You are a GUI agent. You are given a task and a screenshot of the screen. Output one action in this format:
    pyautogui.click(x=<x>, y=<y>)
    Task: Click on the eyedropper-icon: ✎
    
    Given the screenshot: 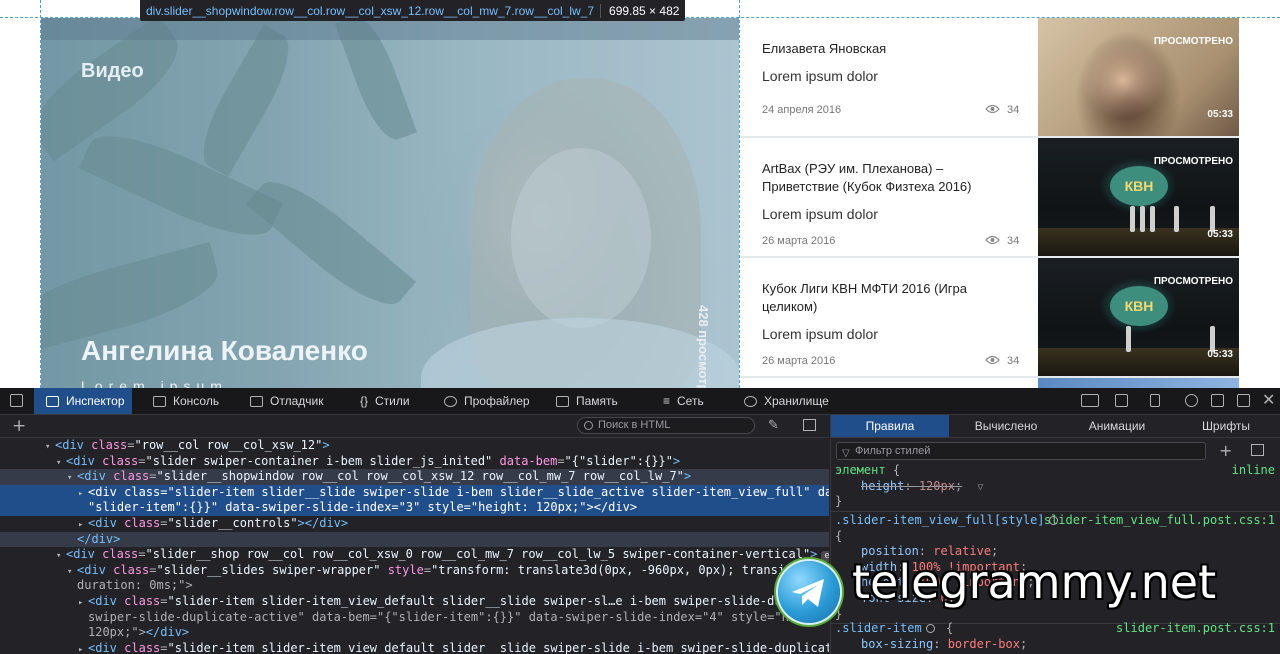 What is the action you would take?
    pyautogui.click(x=773, y=425)
    